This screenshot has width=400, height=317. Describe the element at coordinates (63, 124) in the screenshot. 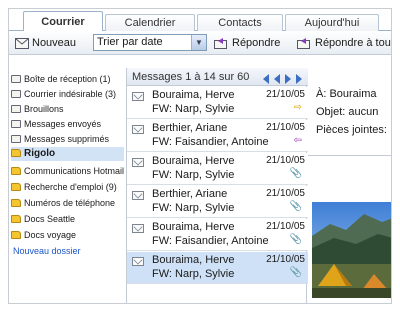

I see `folder-label: Messages envoyés` at that location.